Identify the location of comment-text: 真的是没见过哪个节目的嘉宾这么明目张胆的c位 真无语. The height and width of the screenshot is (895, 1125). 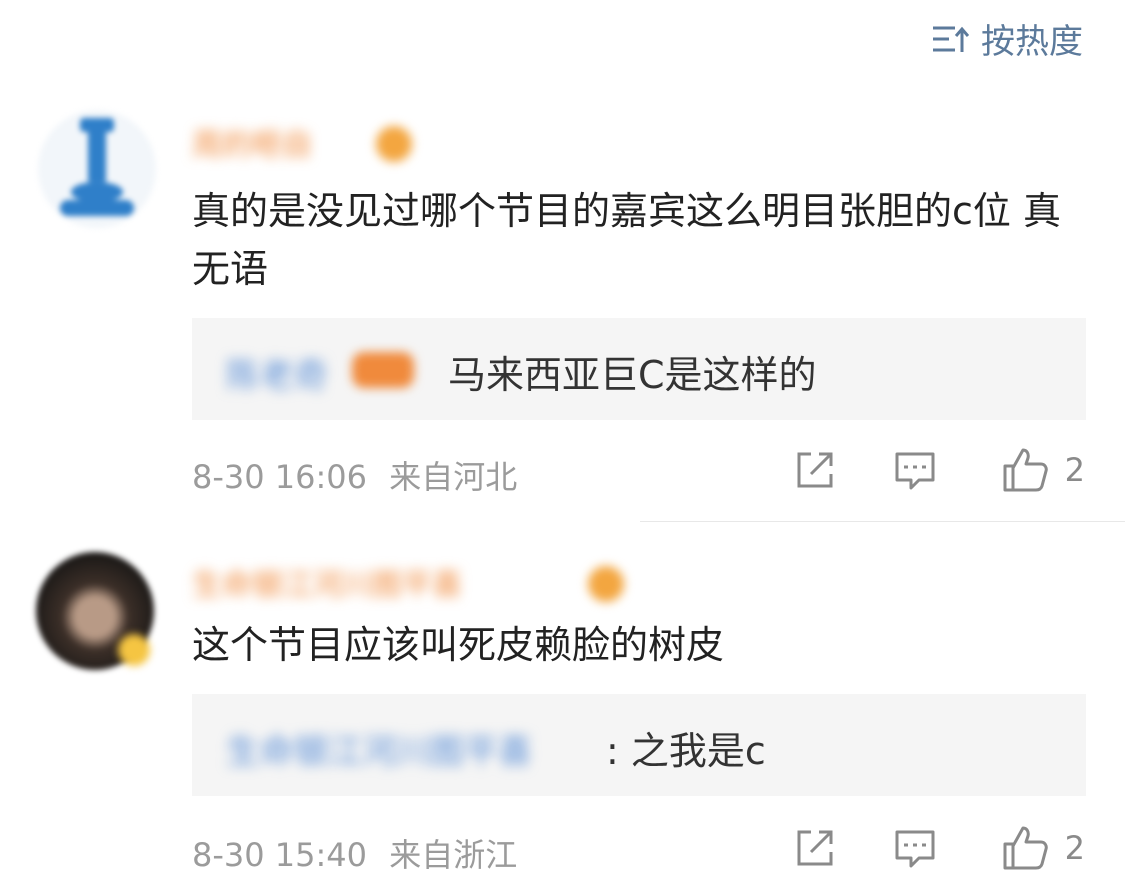
(626, 240).